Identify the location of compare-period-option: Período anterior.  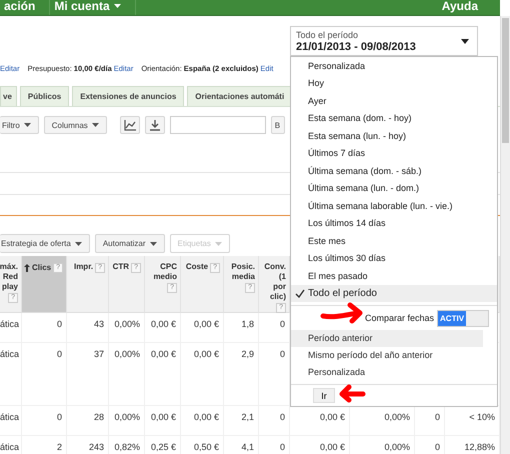
(387, 338).